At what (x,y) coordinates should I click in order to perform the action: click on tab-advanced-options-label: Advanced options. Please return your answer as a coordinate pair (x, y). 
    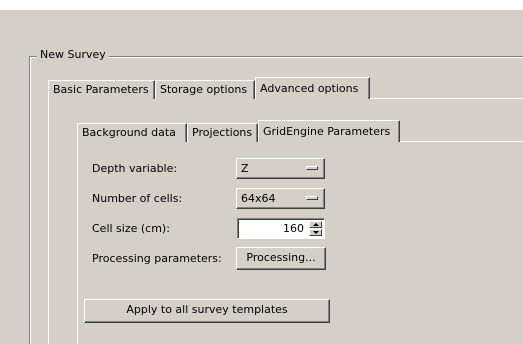
    Looking at the image, I should click on (309, 88).